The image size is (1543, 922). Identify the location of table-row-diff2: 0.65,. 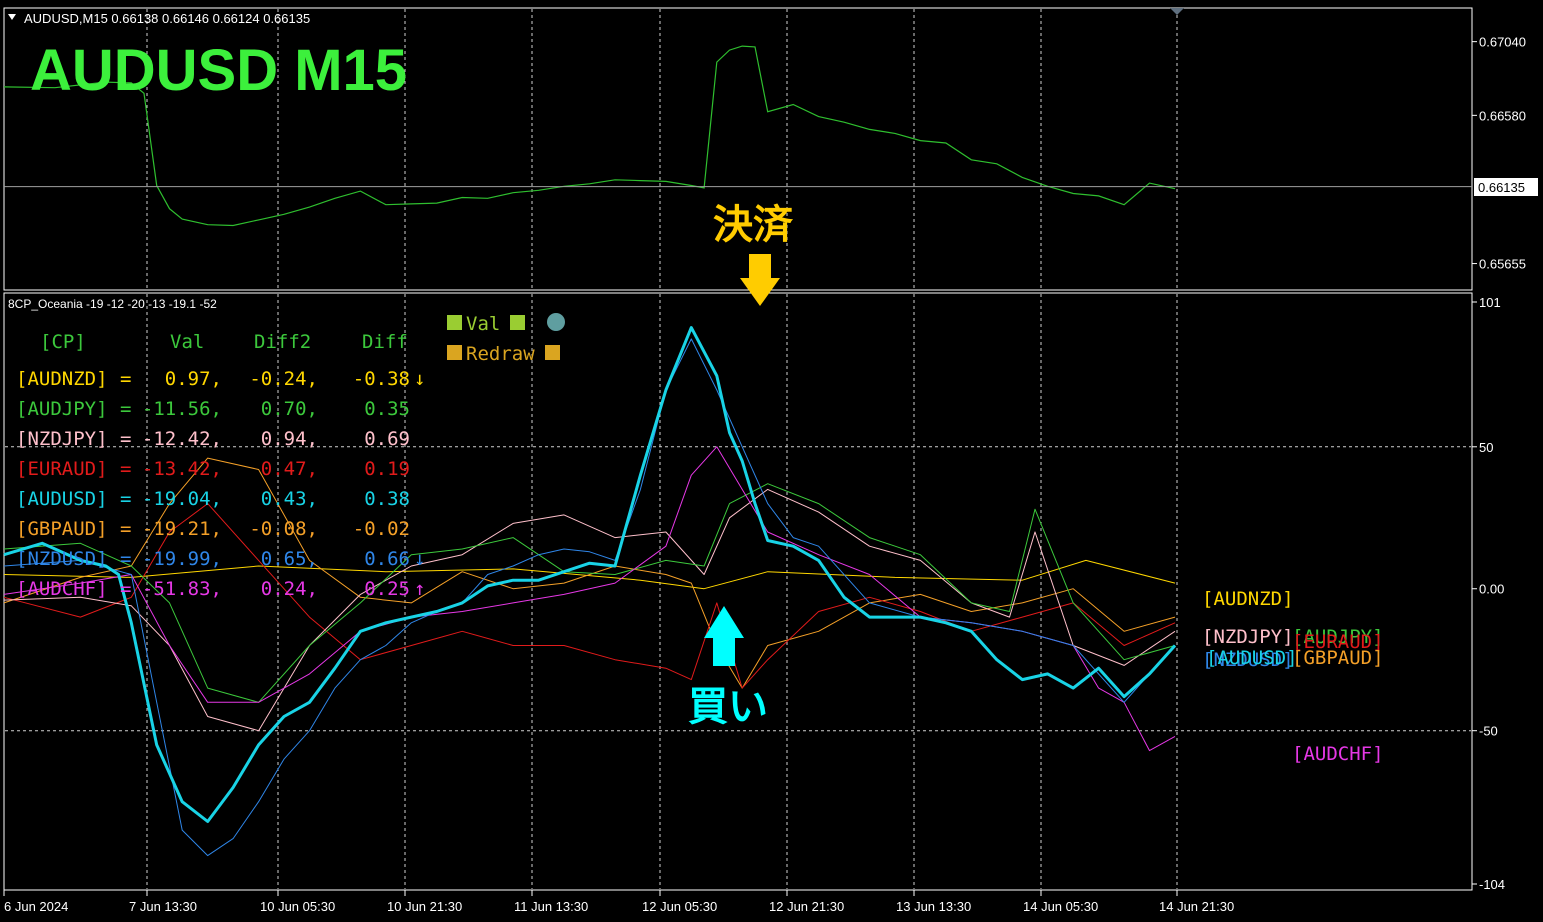
(289, 559).